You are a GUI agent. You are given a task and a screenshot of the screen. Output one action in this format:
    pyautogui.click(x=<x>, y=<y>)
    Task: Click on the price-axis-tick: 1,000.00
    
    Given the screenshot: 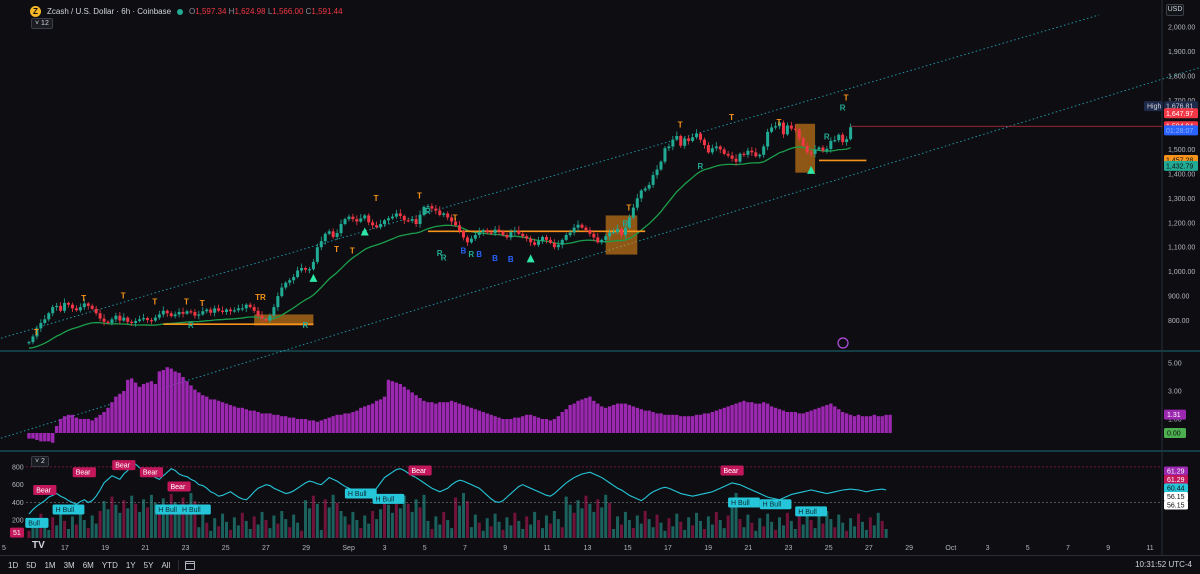 What is the action you would take?
    pyautogui.click(x=1181, y=272)
    